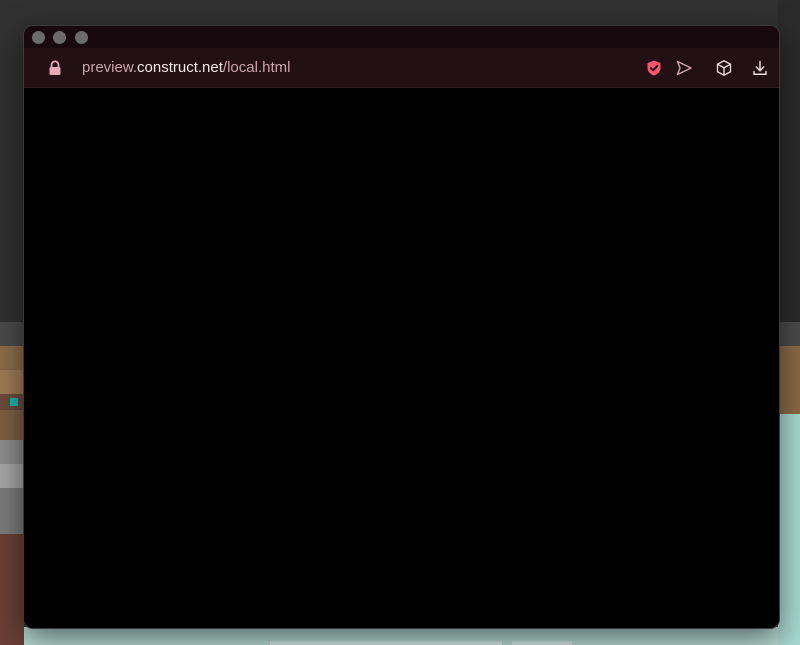 The image size is (800, 645). Describe the element at coordinates (110, 67) in the screenshot. I see `url-prefix: preview.` at that location.